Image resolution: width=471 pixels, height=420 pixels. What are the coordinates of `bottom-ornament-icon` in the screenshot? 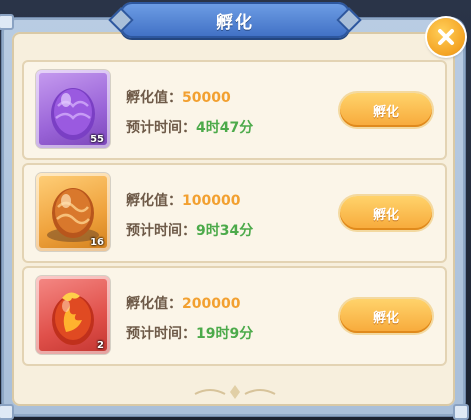 It's located at (235, 392).